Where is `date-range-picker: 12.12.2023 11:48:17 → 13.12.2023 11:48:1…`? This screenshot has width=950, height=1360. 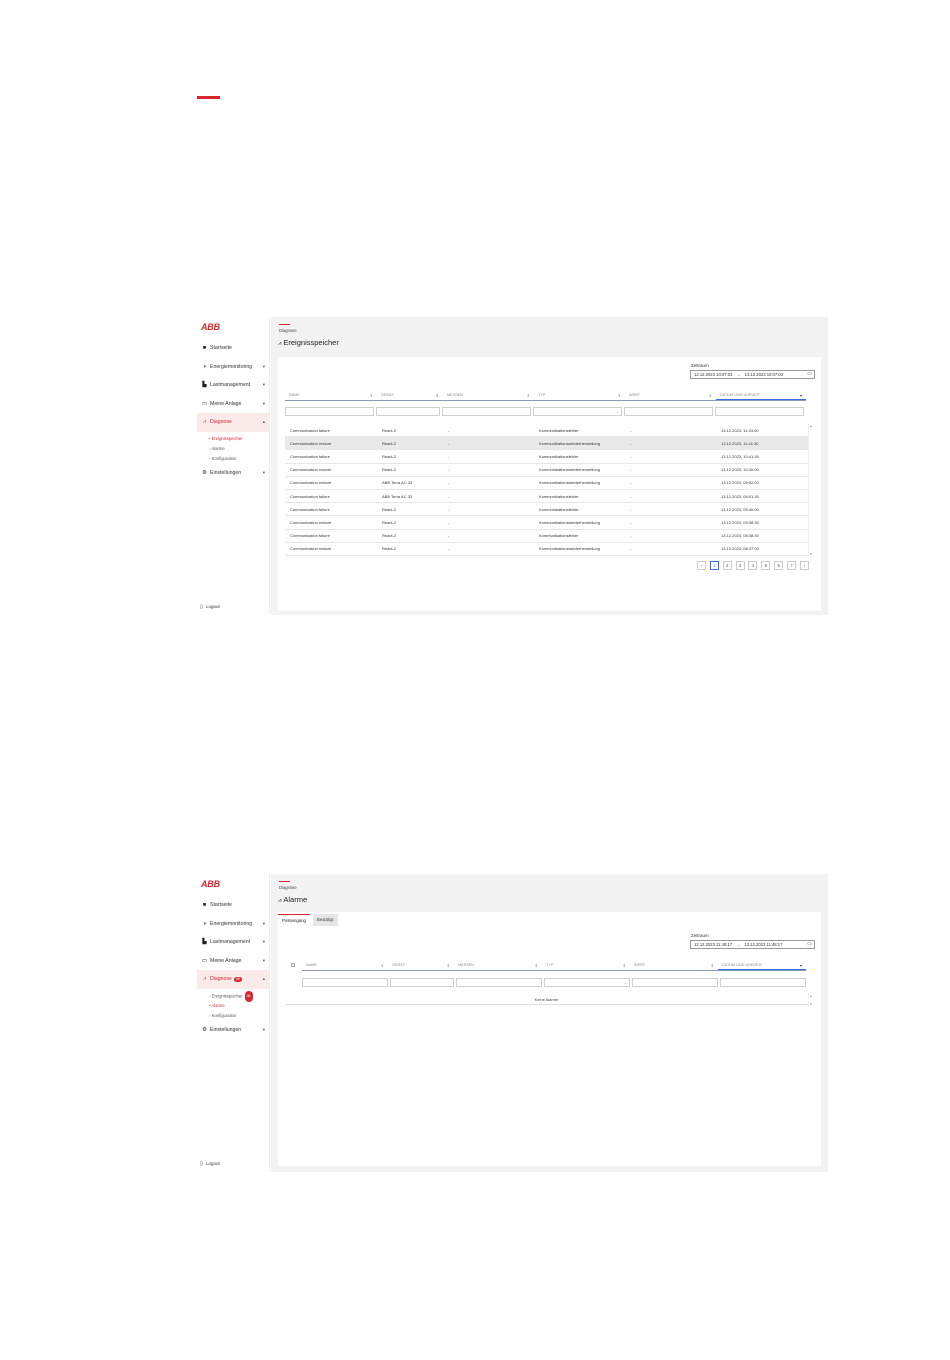 date-range-picker: 12.12.2023 11:48:17 → 13.12.2023 11:48:1… is located at coordinates (752, 944).